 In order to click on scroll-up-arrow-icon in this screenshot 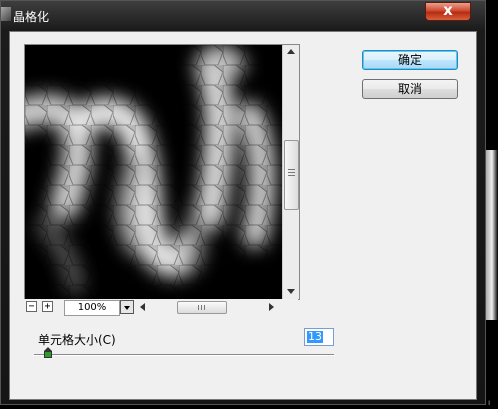, I will do `click(291, 51)`.